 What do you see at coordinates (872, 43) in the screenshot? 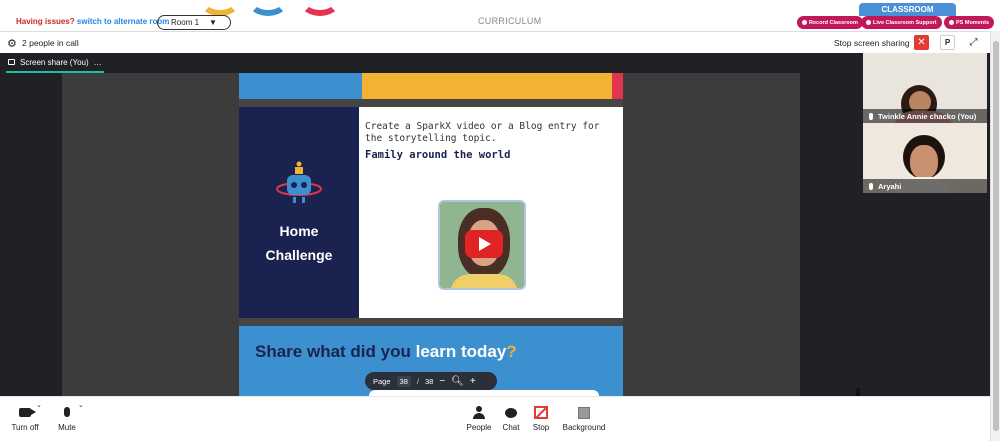
I see `stop-screen-sharing-label: Stop screen sharing` at bounding box center [872, 43].